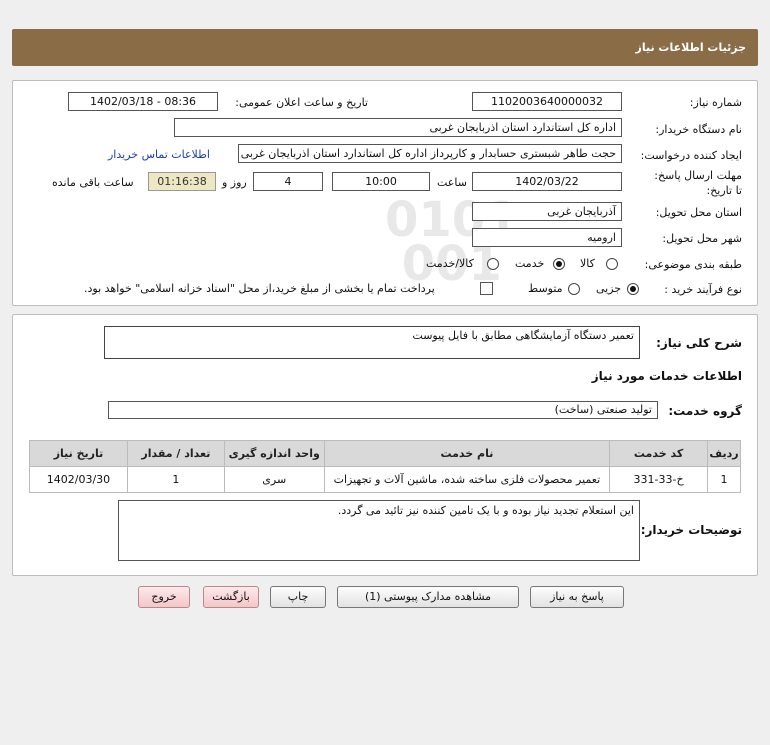 This screenshot has width=770, height=745. What do you see at coordinates (699, 343) in the screenshot?
I see `summary-label: شرح کلی نیاز:` at bounding box center [699, 343].